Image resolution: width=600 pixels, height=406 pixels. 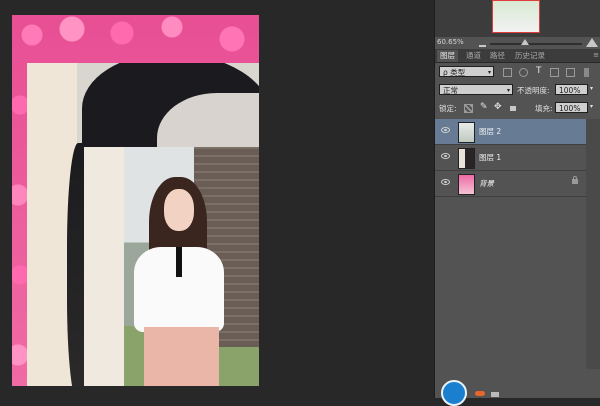 What do you see at coordinates (179, 210) in the screenshot?
I see `girl-face-shape` at bounding box center [179, 210].